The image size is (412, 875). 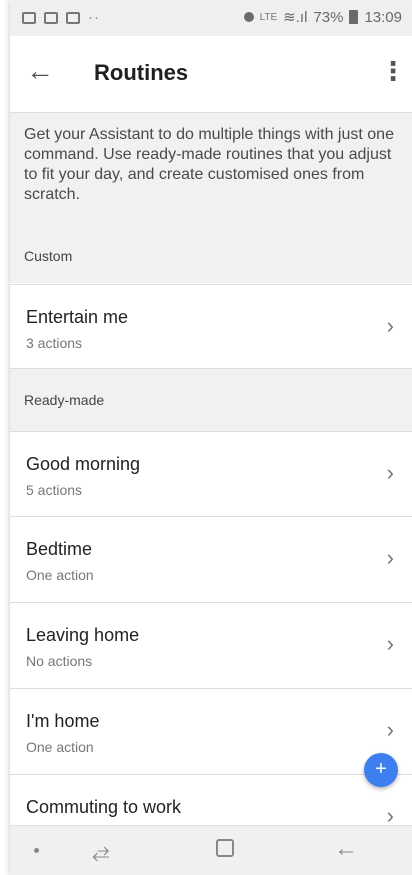 I want to click on clock: 13:09, so click(x=383, y=17).